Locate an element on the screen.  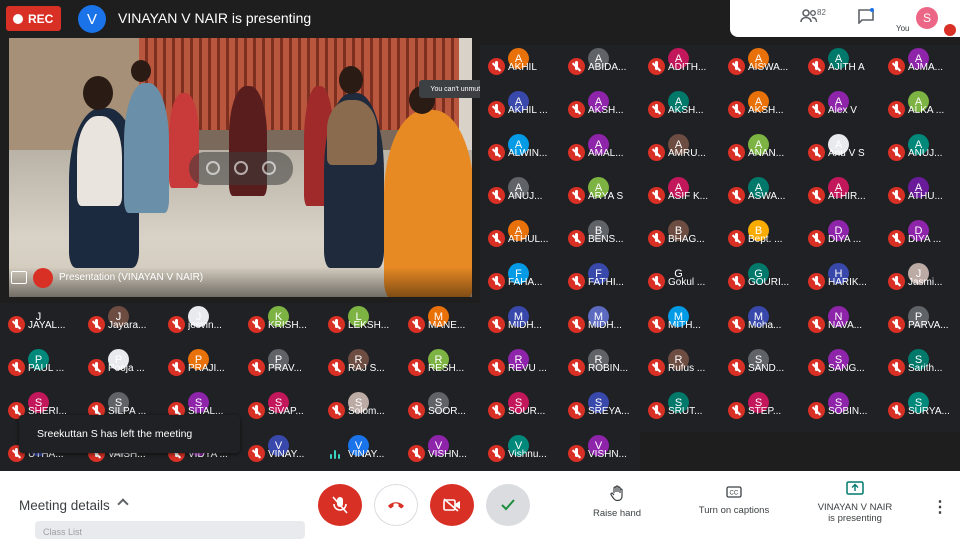
chevron-up-icon is located at coordinates (123, 504).